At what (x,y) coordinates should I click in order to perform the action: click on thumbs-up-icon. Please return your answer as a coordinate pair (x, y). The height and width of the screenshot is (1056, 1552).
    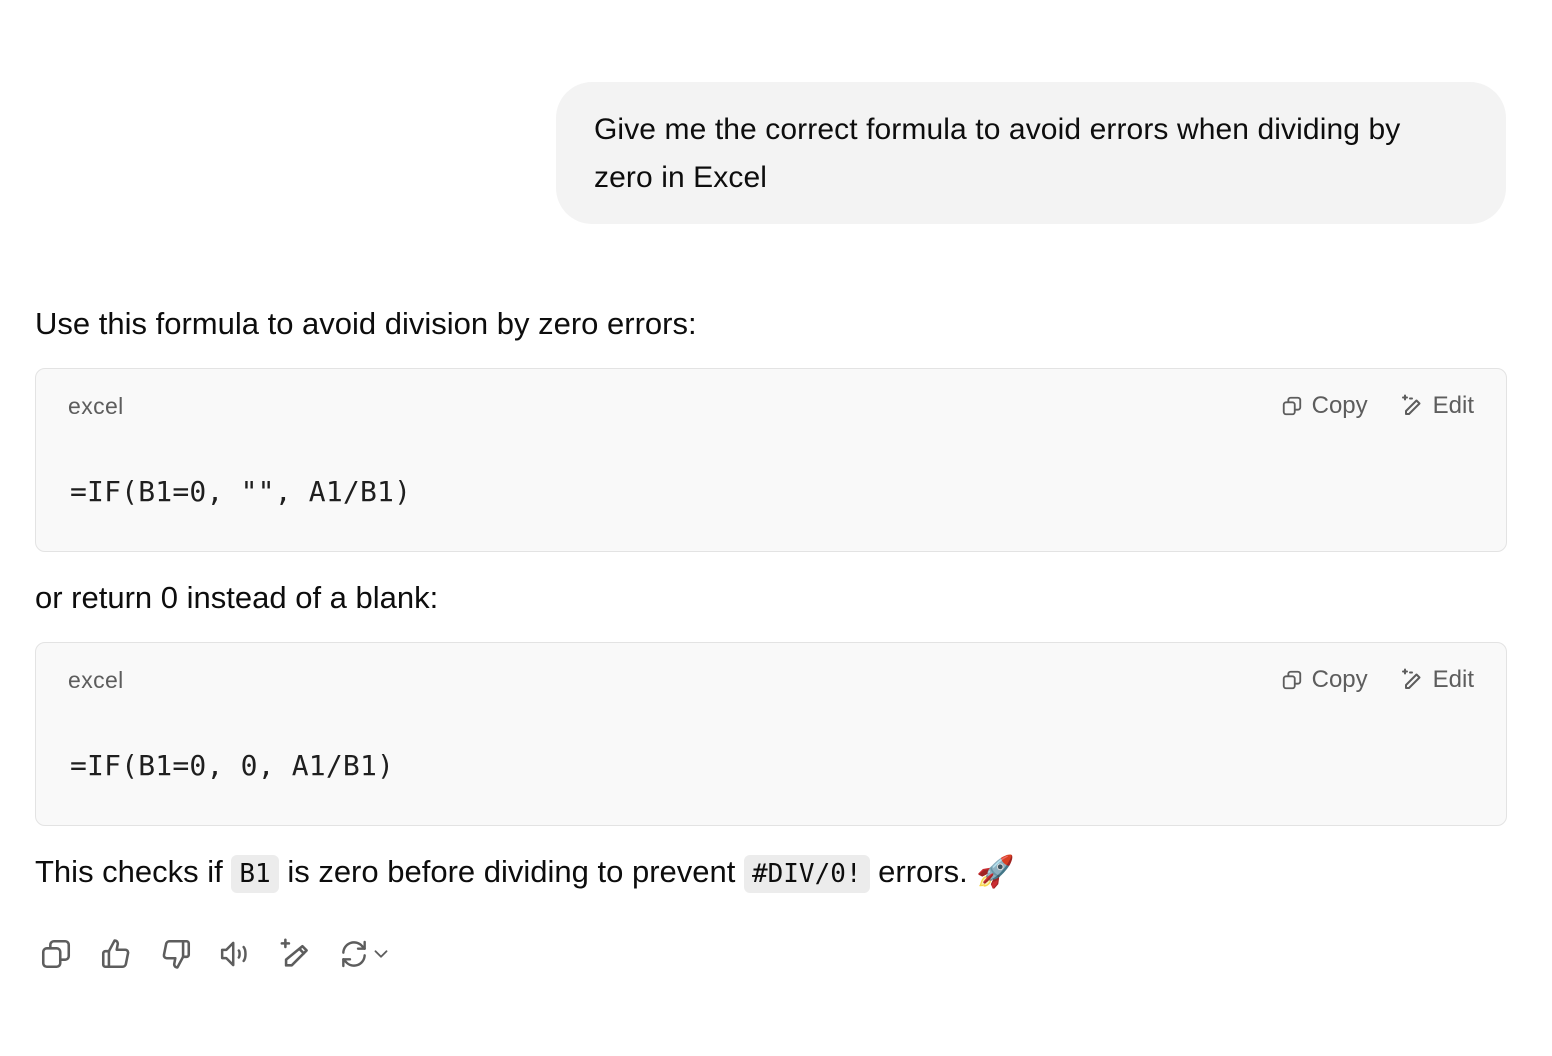
    Looking at the image, I should click on (116, 954).